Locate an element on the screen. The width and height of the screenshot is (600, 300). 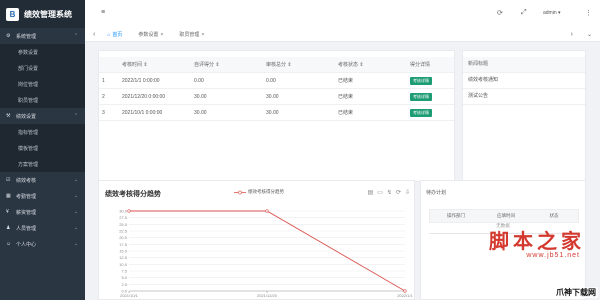
column-status: 考核状态 ⇕ is located at coordinates (371, 65).